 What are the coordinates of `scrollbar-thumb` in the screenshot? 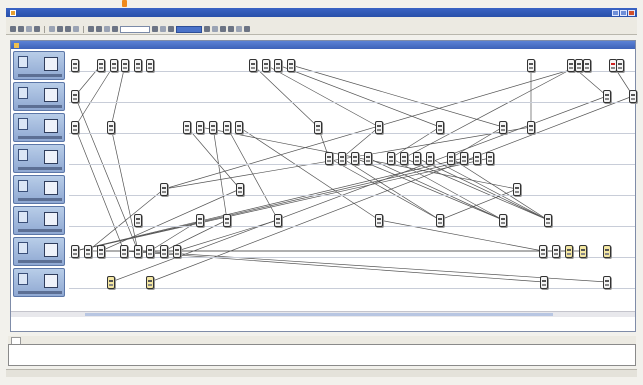 It's located at (319, 314).